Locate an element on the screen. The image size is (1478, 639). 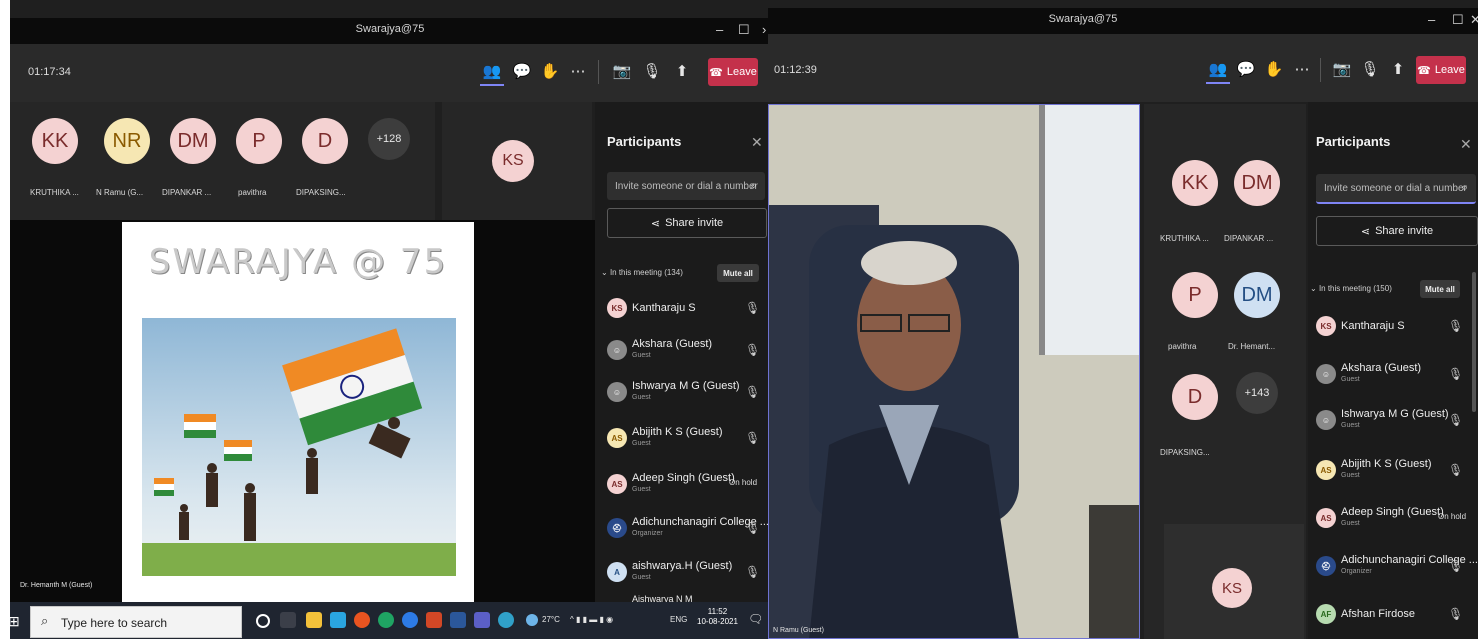
chrome-icon is located at coordinates (386, 620).